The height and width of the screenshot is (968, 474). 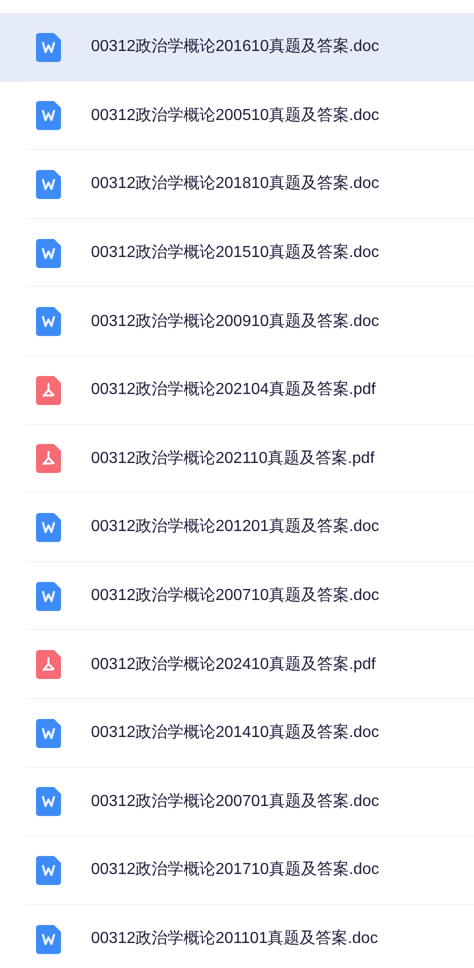 I want to click on file-name: 00312政治学概论201610真题及答案.doc, so click(x=235, y=47).